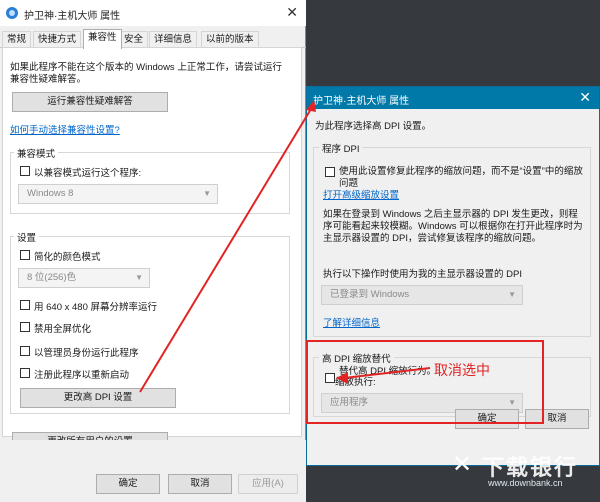 This screenshot has width=600, height=502. Describe the element at coordinates (173, 39) in the screenshot. I see `tab-details: 详细信息` at that location.